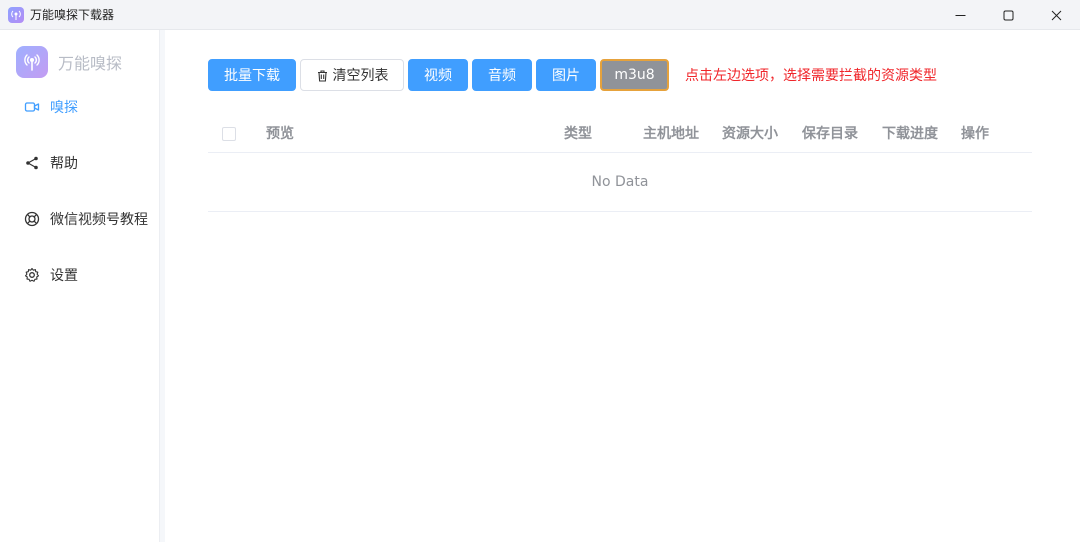 This screenshot has height=542, width=1080. I want to click on clear-list-label: 清空列表, so click(360, 76).